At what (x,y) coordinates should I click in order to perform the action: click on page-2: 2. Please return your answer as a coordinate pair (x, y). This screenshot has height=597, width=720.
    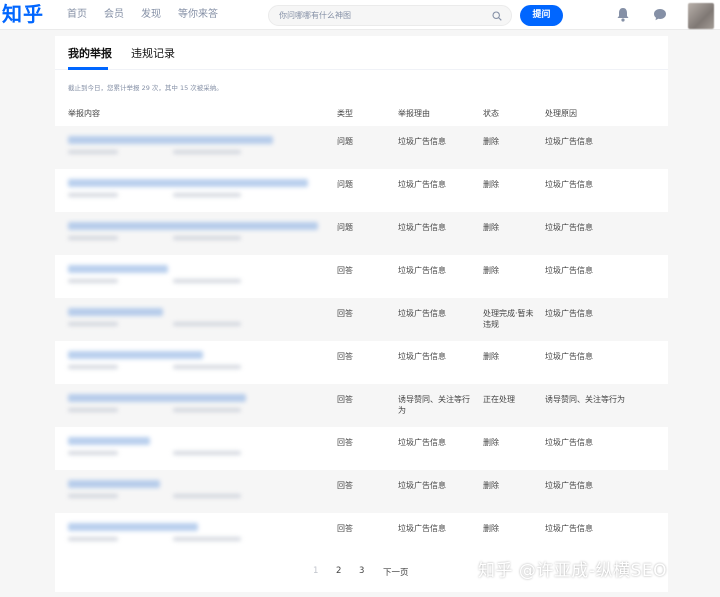
    Looking at the image, I should click on (338, 571).